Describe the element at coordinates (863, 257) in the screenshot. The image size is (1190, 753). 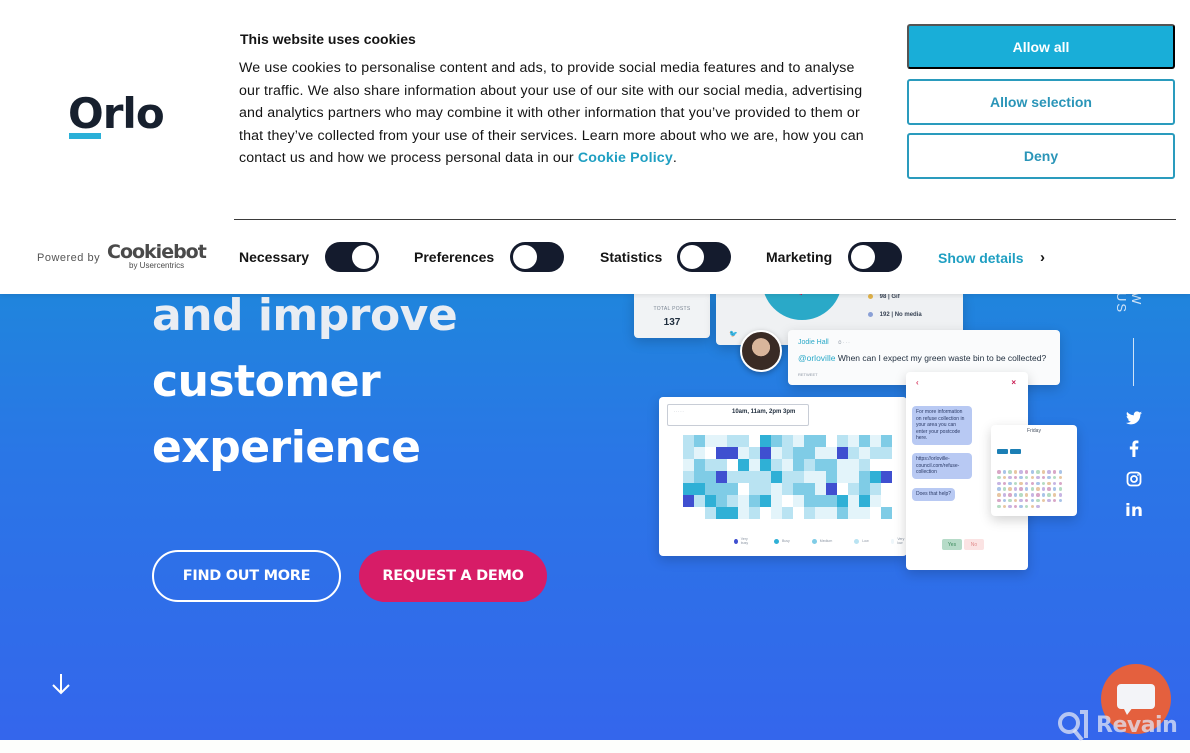
I see `toggle-knob` at that location.